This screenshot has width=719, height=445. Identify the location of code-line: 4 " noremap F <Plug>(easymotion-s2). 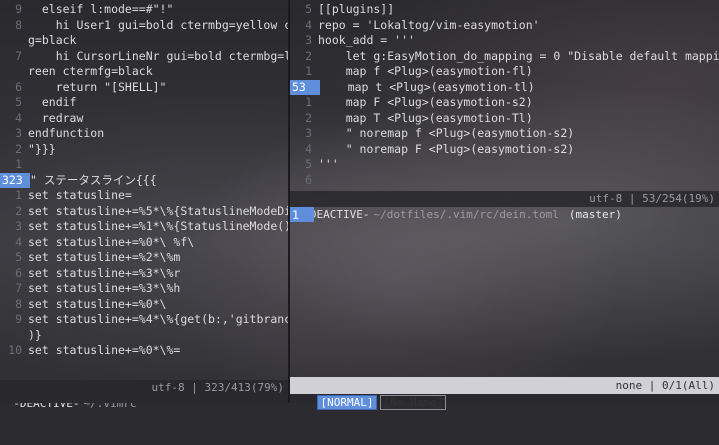
(504, 150).